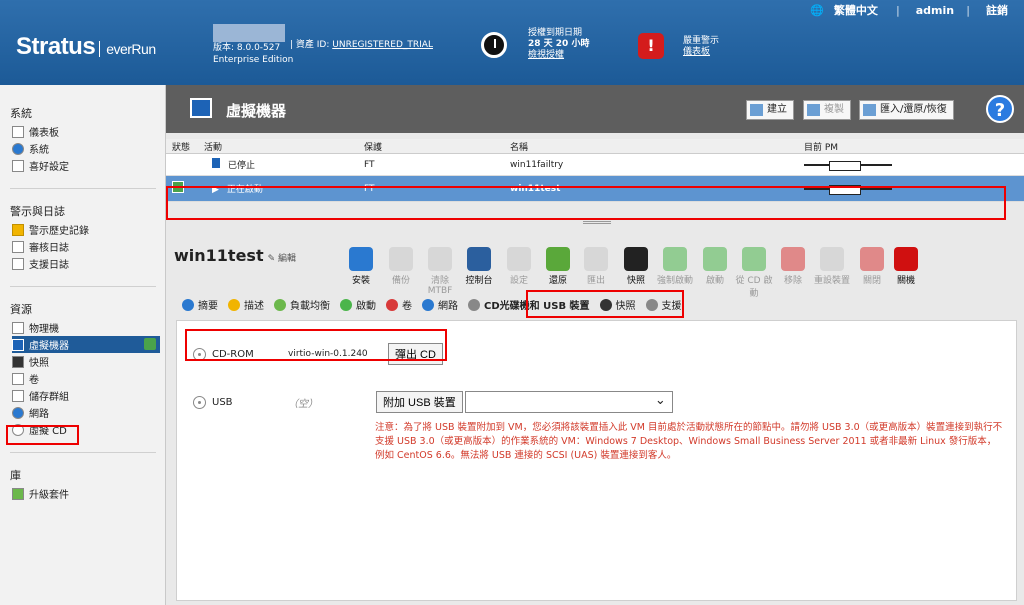 Image resolution: width=1024 pixels, height=605 pixels. I want to click on version-info: 版本: 8.0.0-527 Enterprise Edition, so click(253, 45).